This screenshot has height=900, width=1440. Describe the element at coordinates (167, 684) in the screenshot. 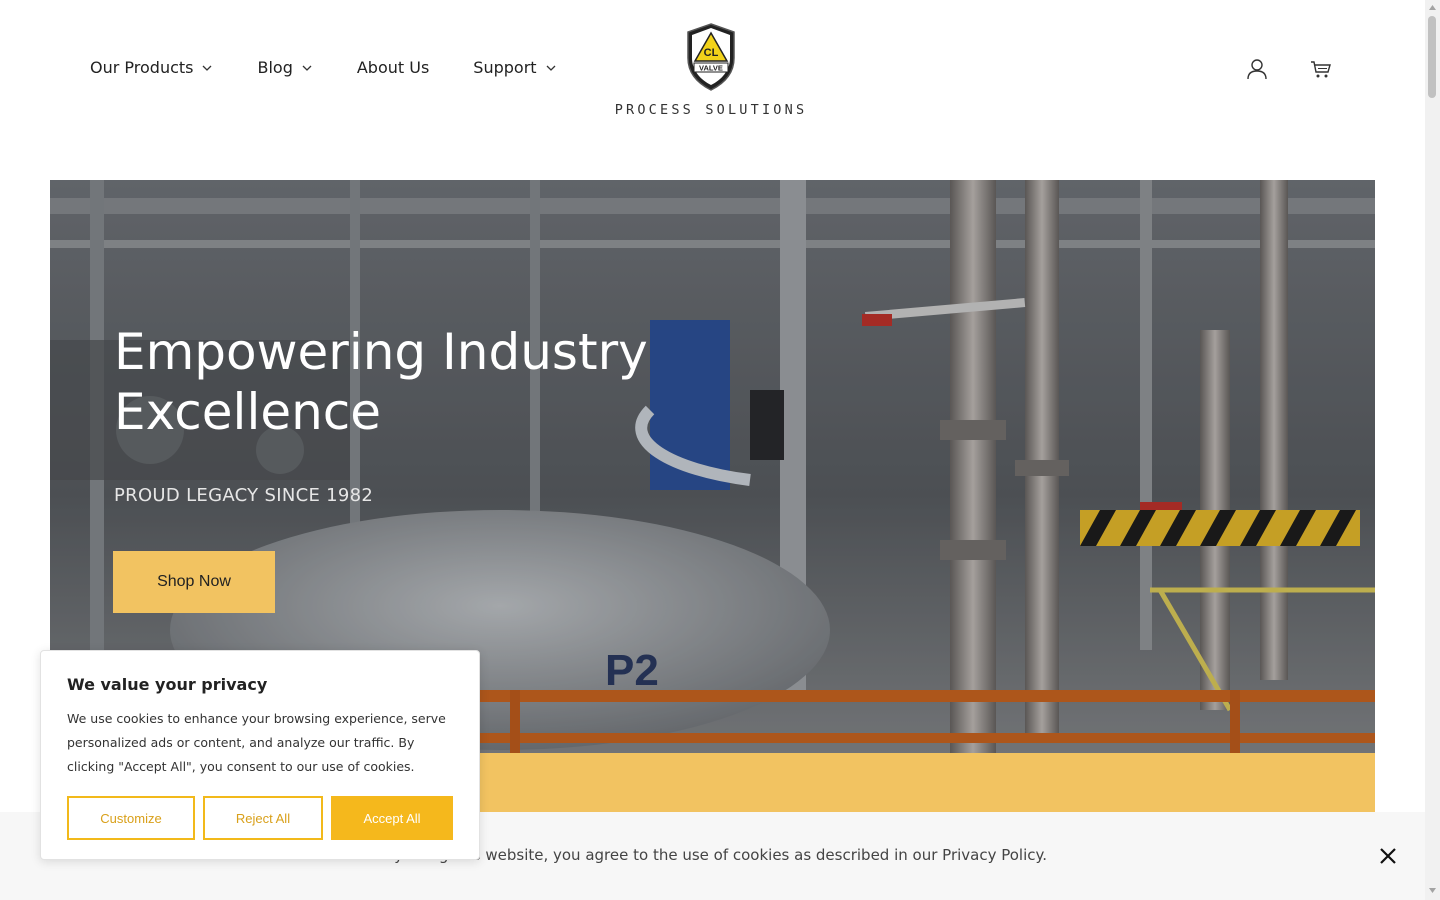

I see `privacy-title: We value your privacy` at that location.